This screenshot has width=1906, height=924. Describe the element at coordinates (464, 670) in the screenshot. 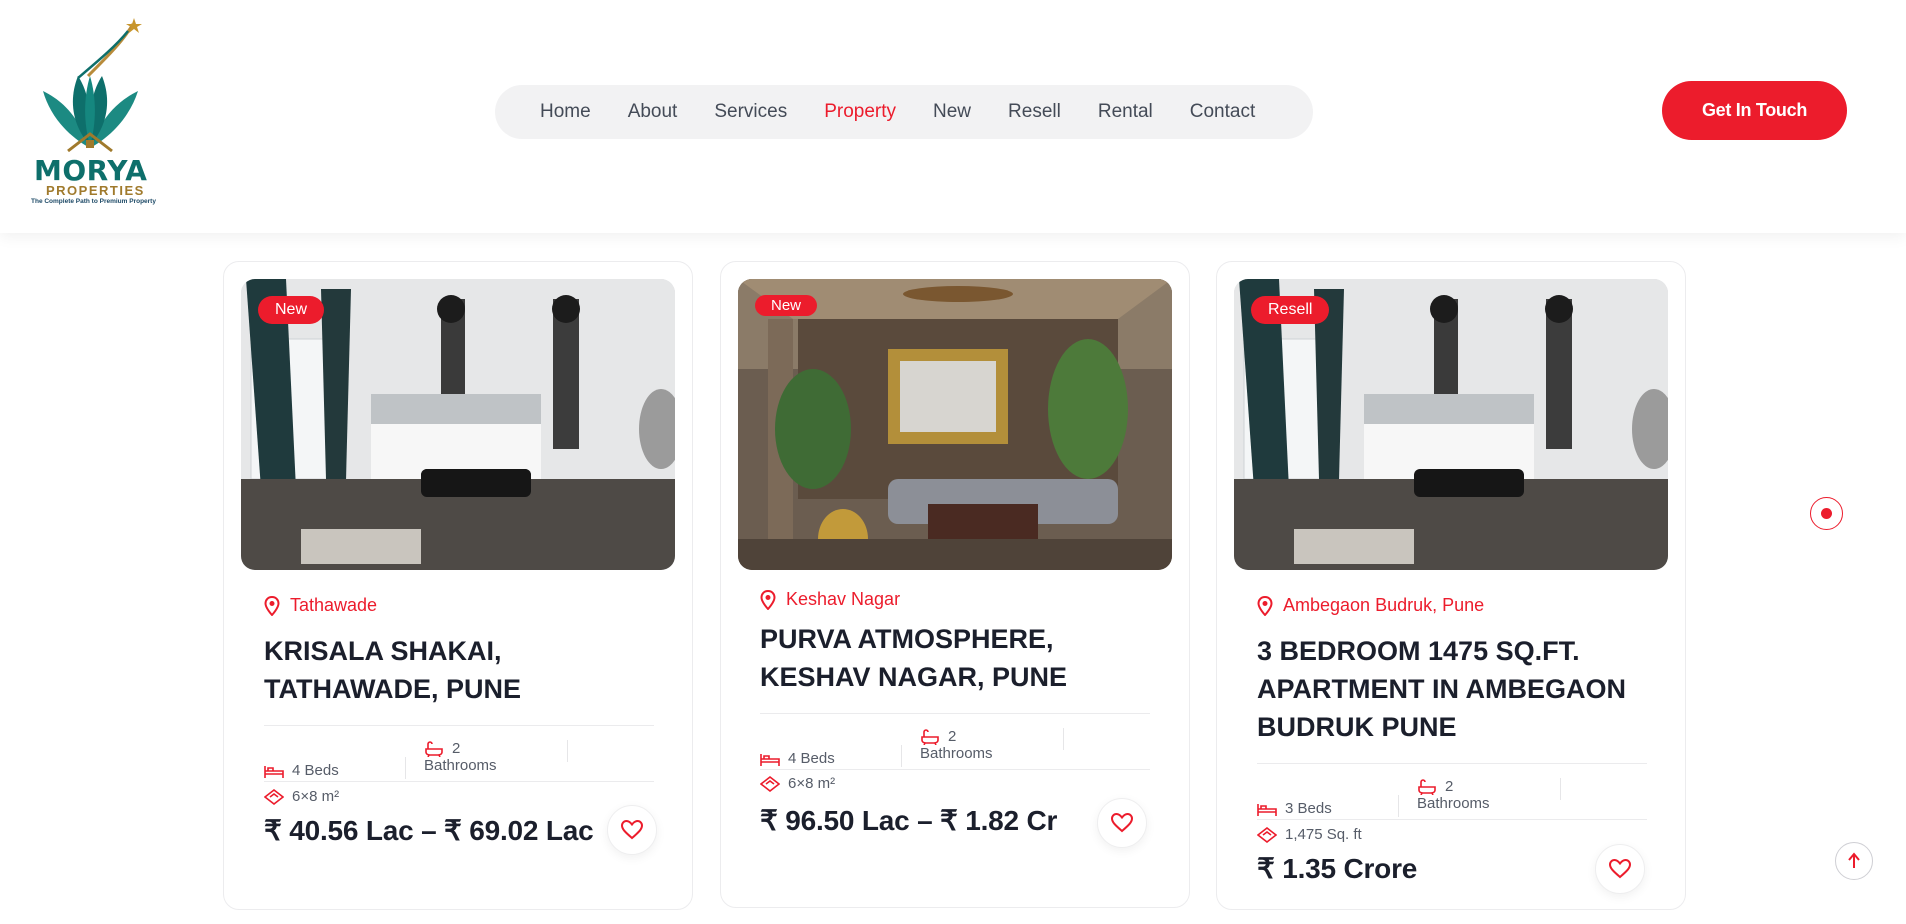

I see `property-title: KRISALA SHAKAI, TATHAWADE, PUNE` at that location.